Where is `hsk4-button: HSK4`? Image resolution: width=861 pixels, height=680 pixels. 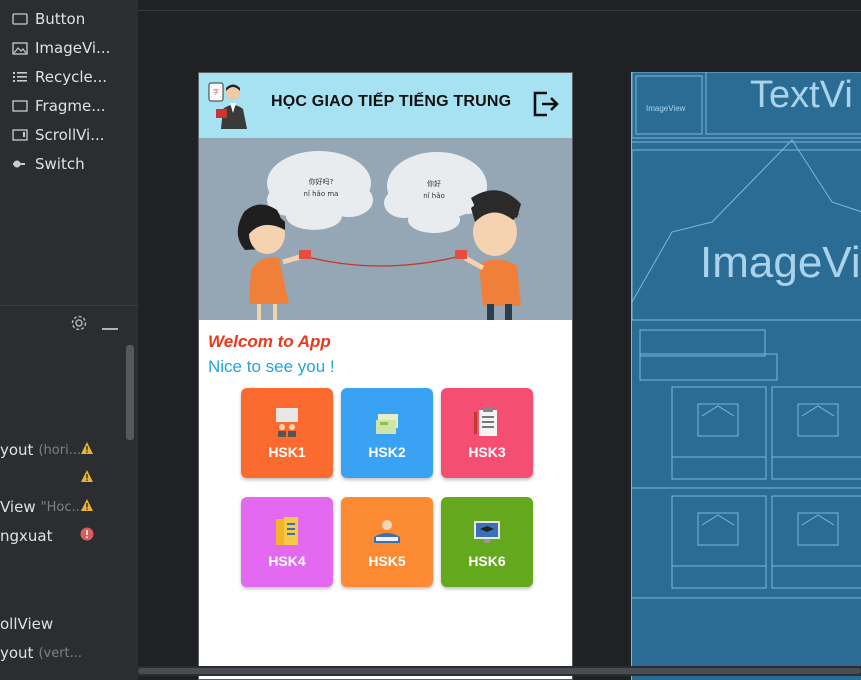
hsk4-button: HSK4 is located at coordinates (287, 542).